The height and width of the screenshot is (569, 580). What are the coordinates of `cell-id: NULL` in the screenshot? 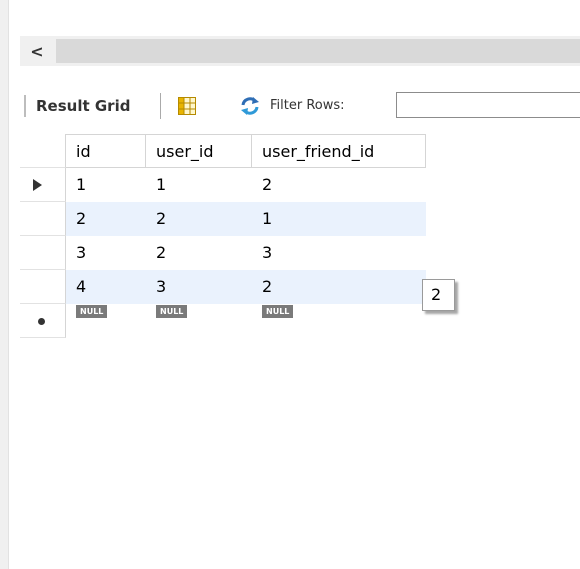 It's located at (106, 321).